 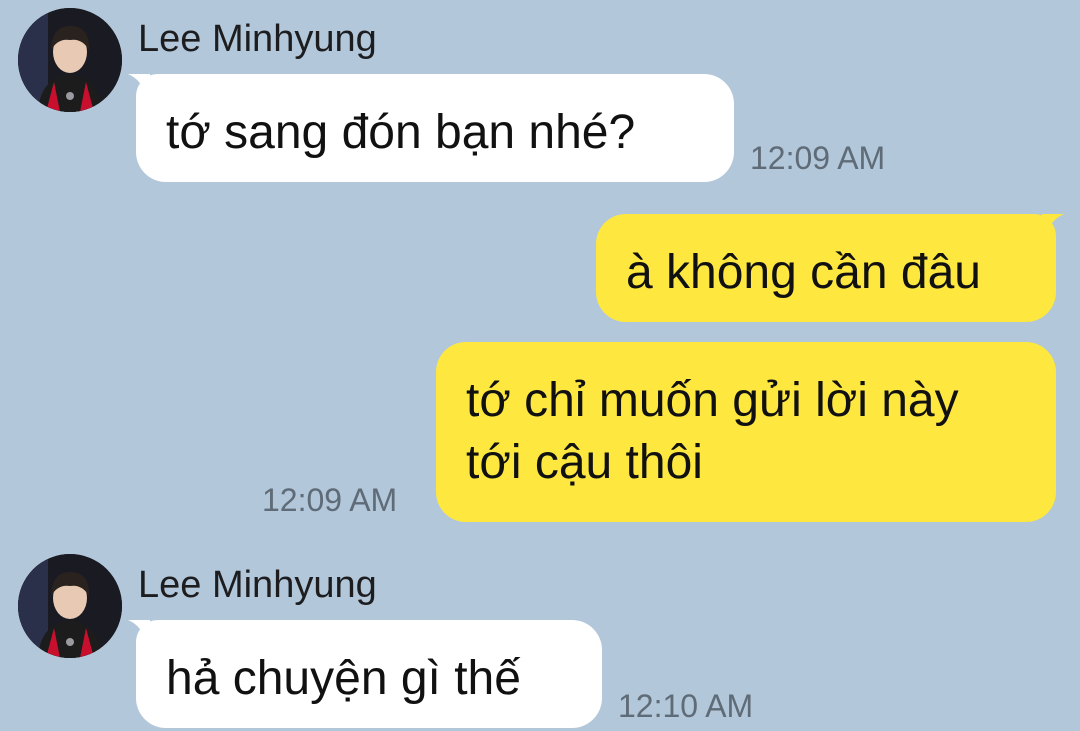 I want to click on message-bubble-outgoing: à không cần đâu, so click(x=826, y=268).